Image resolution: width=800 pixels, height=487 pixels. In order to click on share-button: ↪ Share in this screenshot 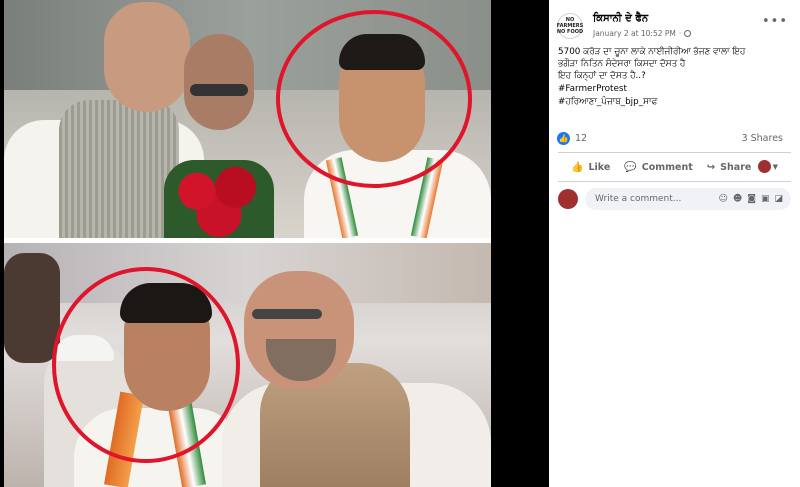, I will do `click(729, 167)`.